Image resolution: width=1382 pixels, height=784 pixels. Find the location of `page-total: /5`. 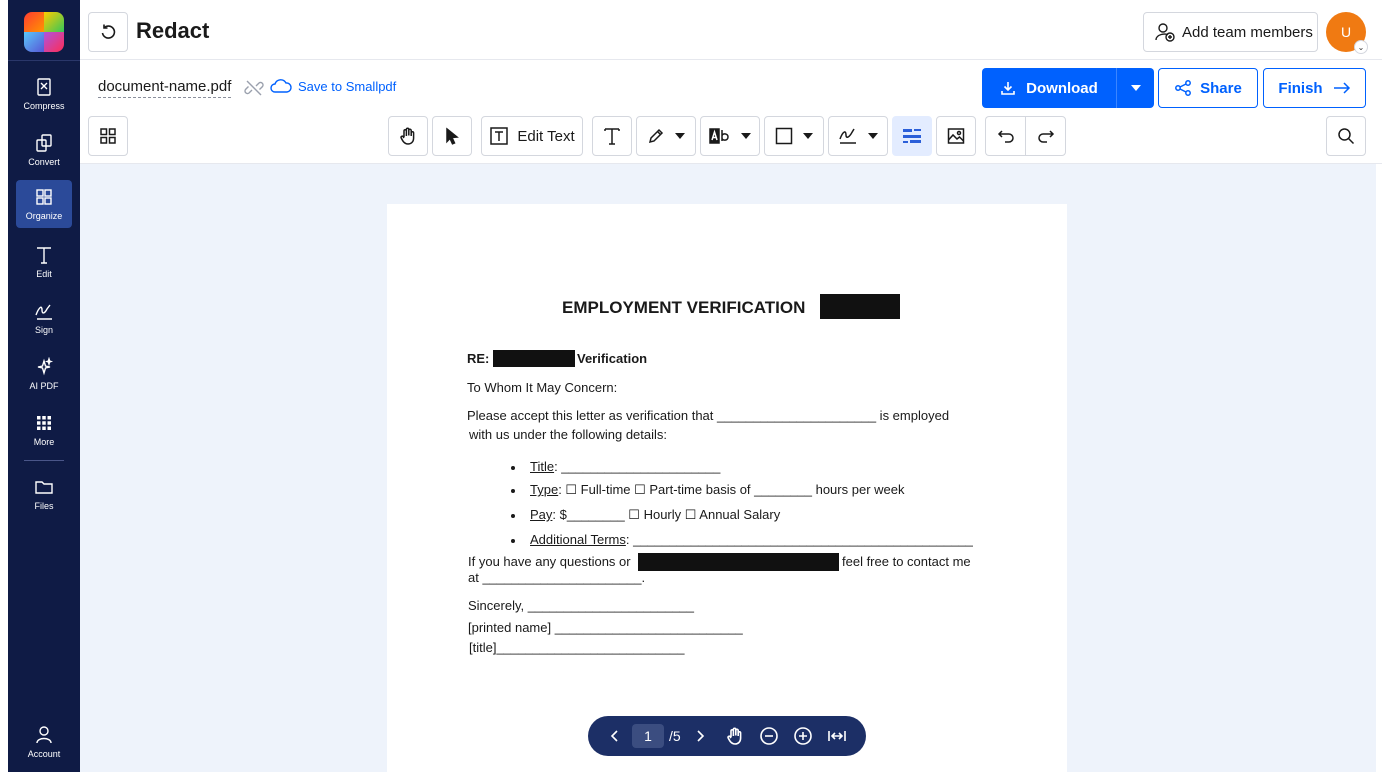

page-total: /5 is located at coordinates (675, 736).